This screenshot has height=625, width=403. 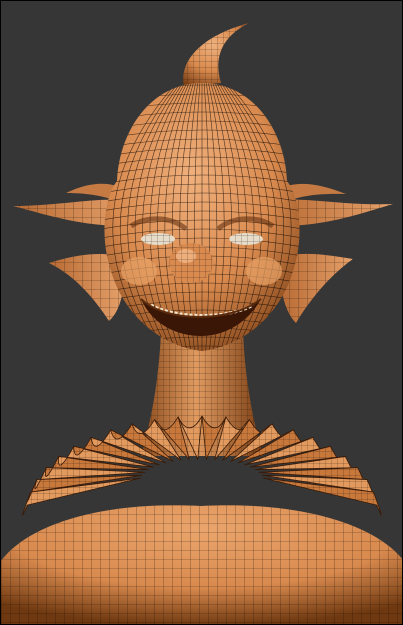 I want to click on right-cheek, so click(x=264, y=271).